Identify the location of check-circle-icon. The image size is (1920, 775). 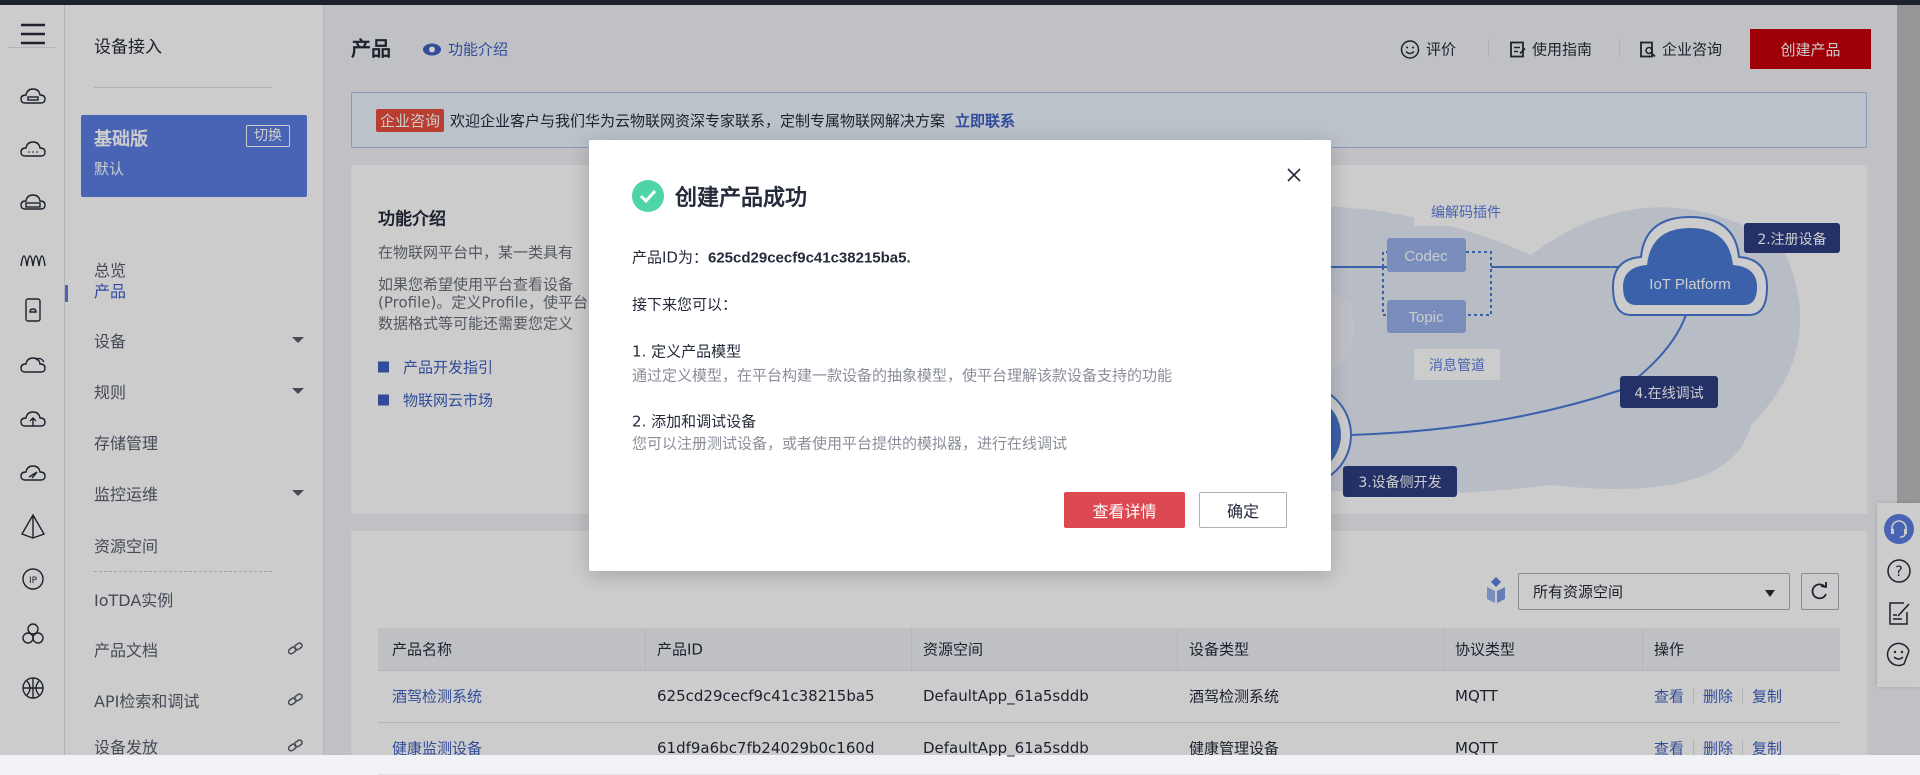
(648, 196).